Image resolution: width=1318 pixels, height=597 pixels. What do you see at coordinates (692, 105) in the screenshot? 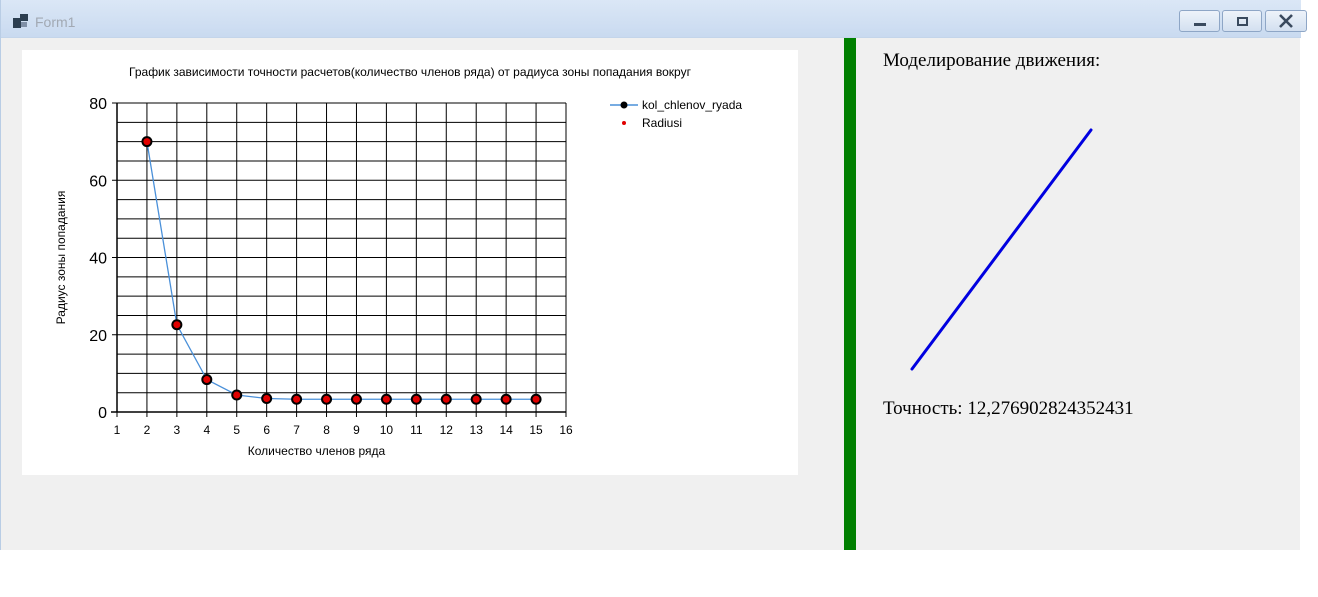
I see `legend-label-kol-chlenov-ryada: kol_chlenov_ryada` at bounding box center [692, 105].